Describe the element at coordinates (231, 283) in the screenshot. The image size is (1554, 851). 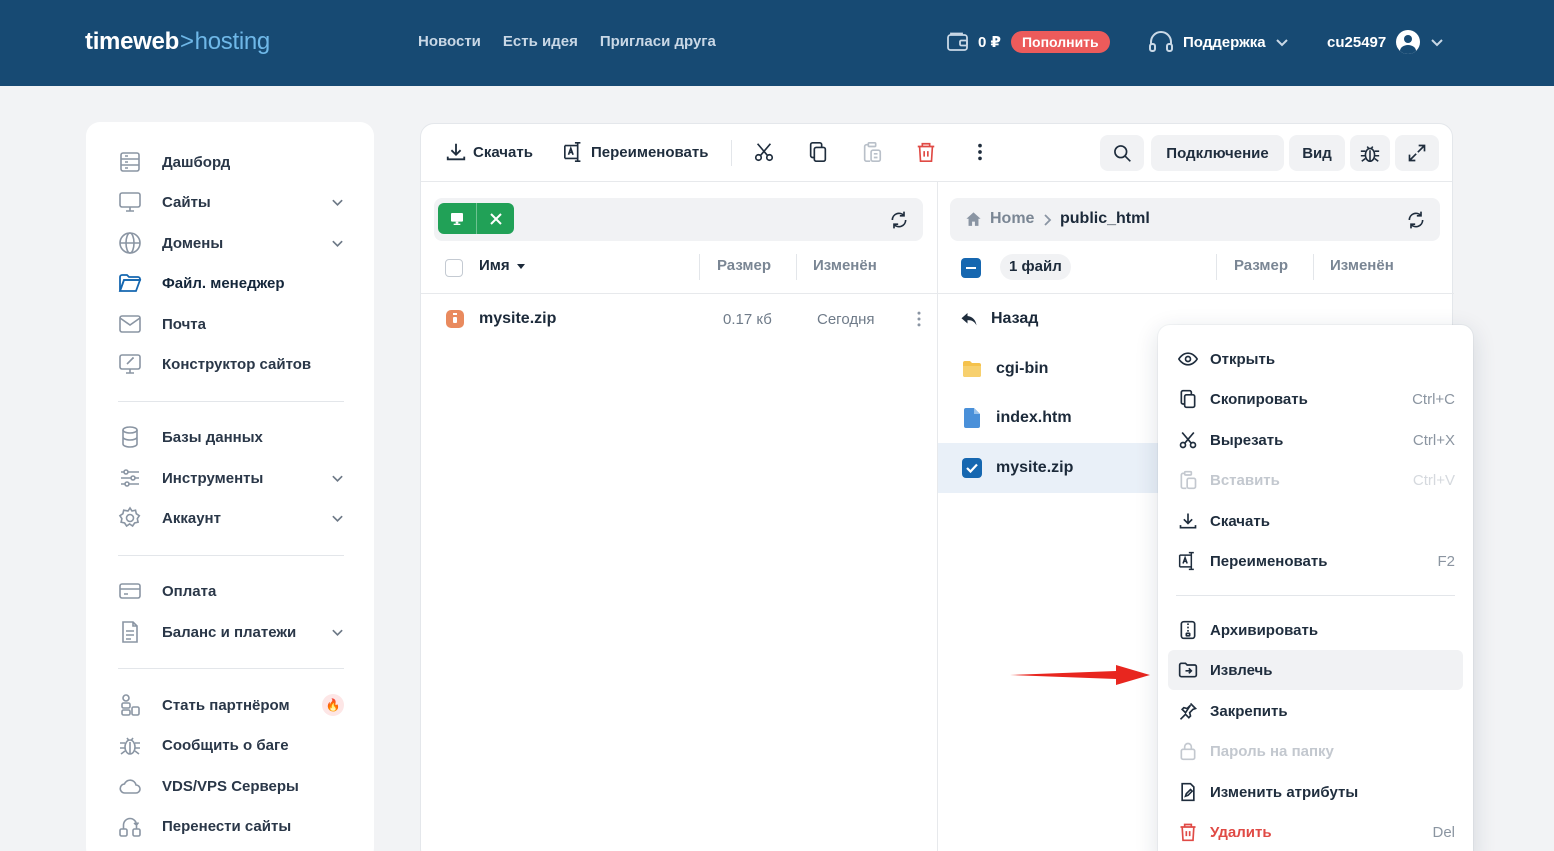
I see `sidebar-item-file-manager: Файл. менеджер` at that location.